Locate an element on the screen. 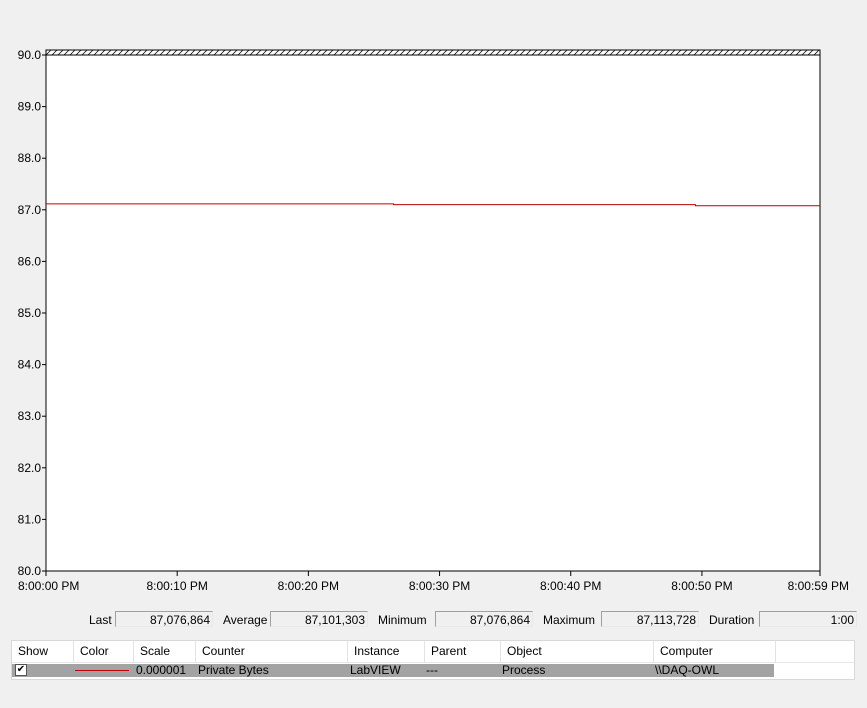 This screenshot has height=708, width=867. column-header-scale: Scale is located at coordinates (165, 651).